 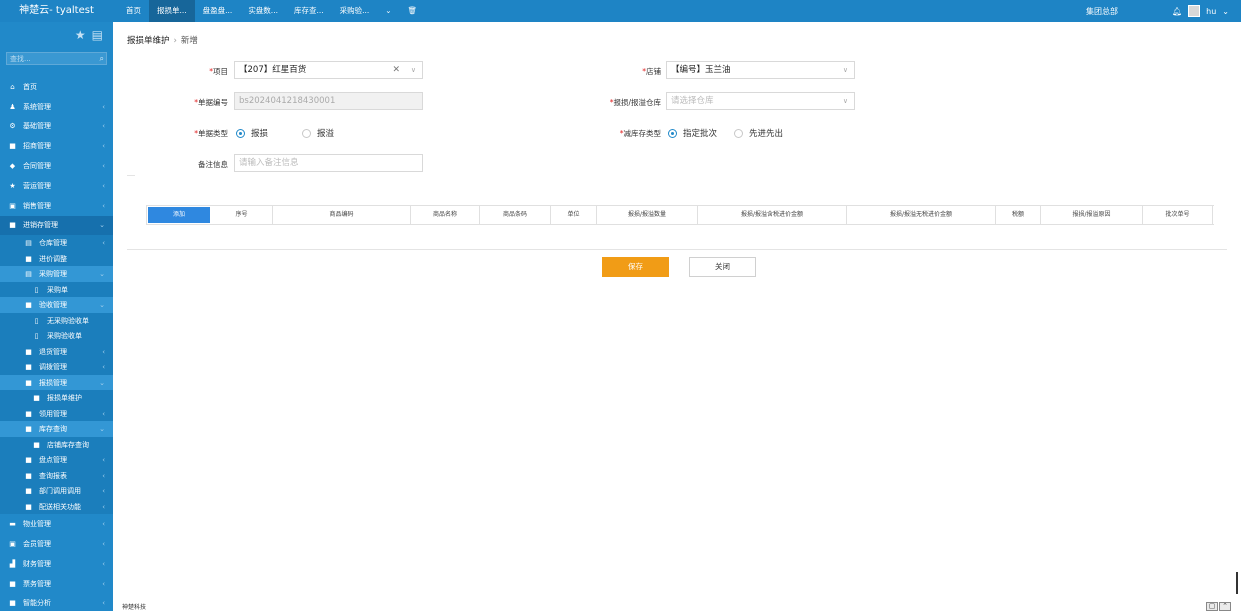 What do you see at coordinates (1211, 11) in the screenshot?
I see `user-name: hu` at bounding box center [1211, 11].